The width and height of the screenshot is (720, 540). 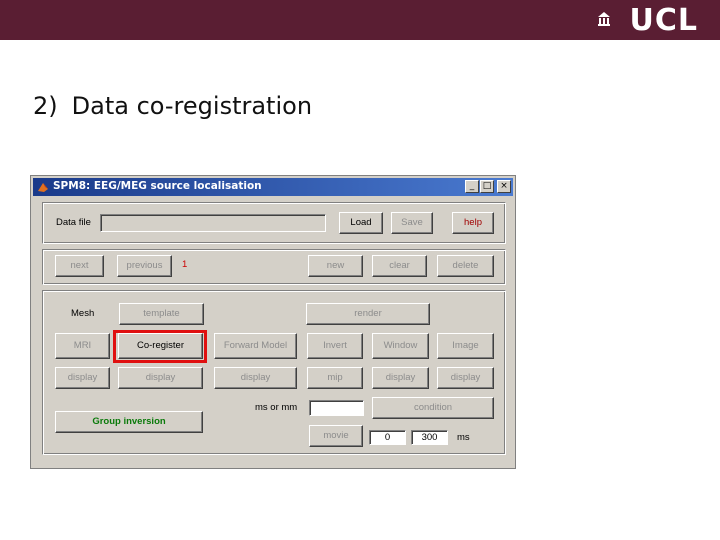 What do you see at coordinates (160, 346) in the screenshot?
I see `coregister-highlight-box` at bounding box center [160, 346].